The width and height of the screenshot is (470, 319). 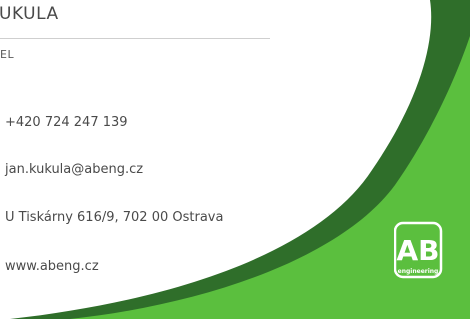 What do you see at coordinates (135, 38) in the screenshot?
I see `name-divider` at bounding box center [135, 38].